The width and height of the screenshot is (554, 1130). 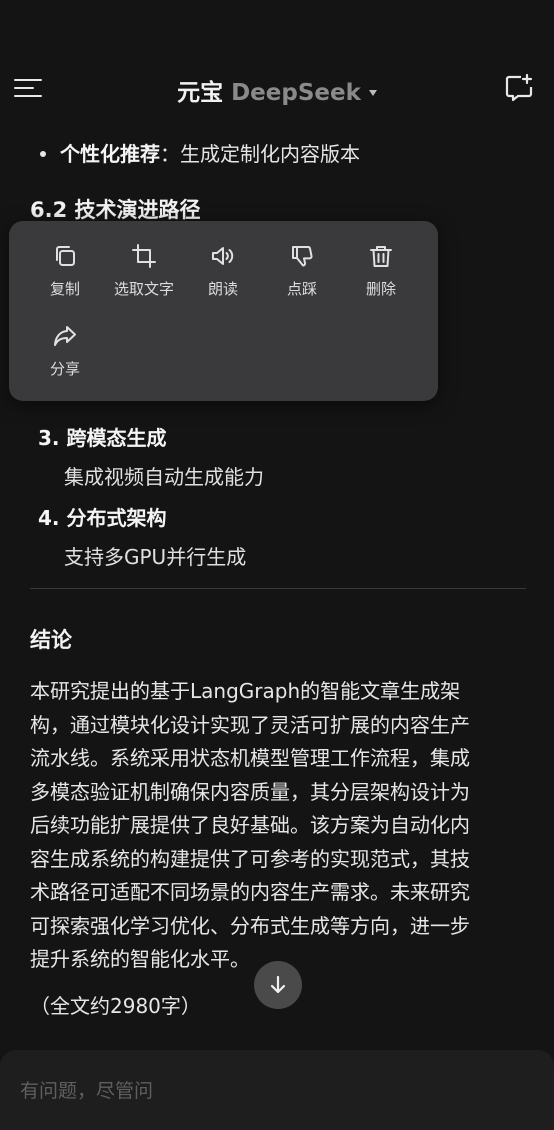 What do you see at coordinates (115, 1006) in the screenshot?
I see `word-count: （全文约2980字）` at bounding box center [115, 1006].